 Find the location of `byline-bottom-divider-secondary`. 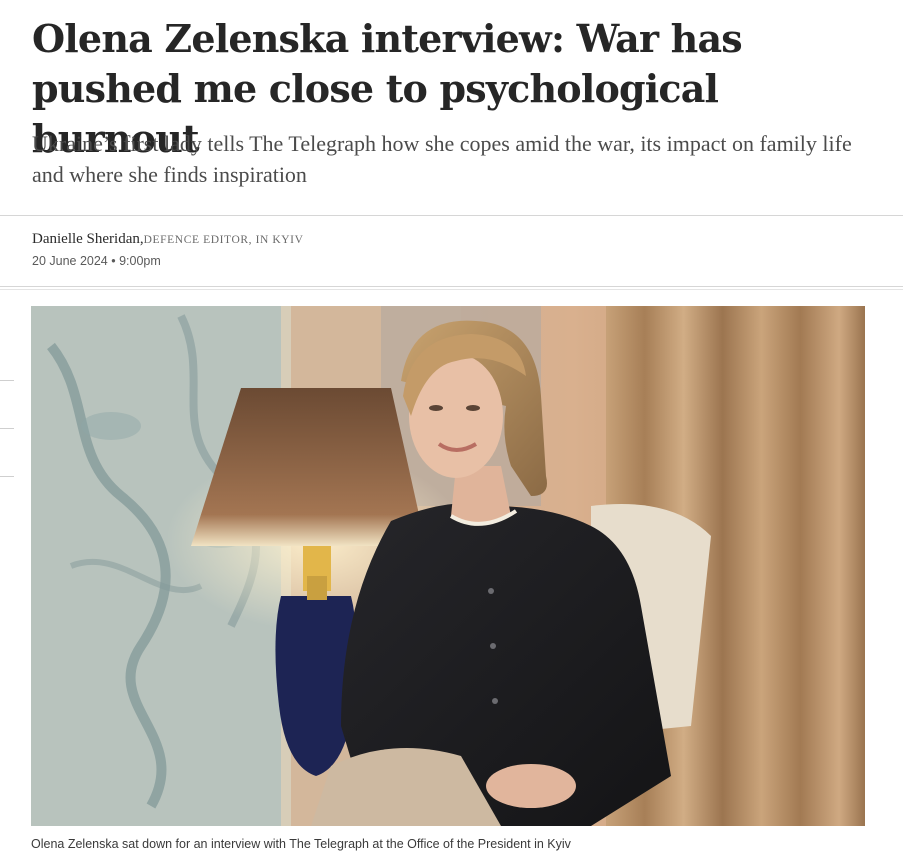

byline-bottom-divider-secondary is located at coordinates (451, 289).